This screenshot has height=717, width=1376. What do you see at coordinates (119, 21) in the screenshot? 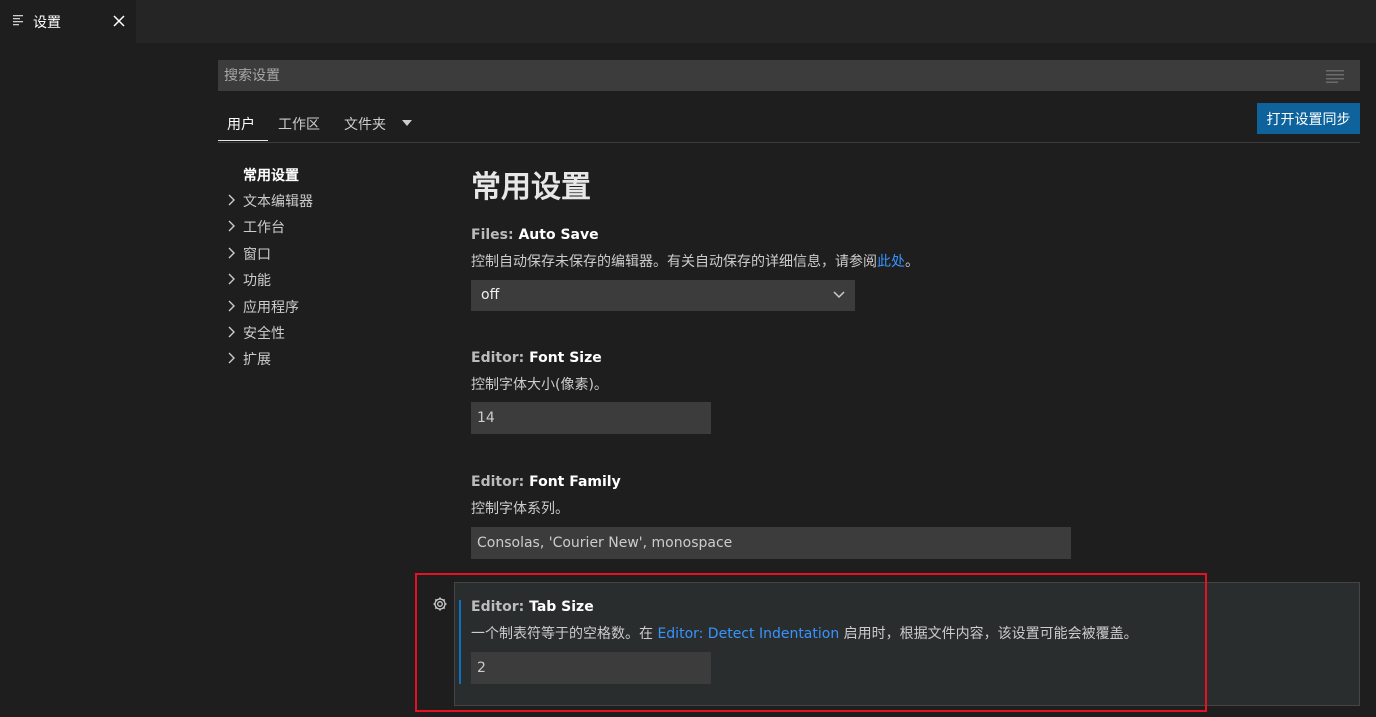
I see `close-icon` at bounding box center [119, 21].